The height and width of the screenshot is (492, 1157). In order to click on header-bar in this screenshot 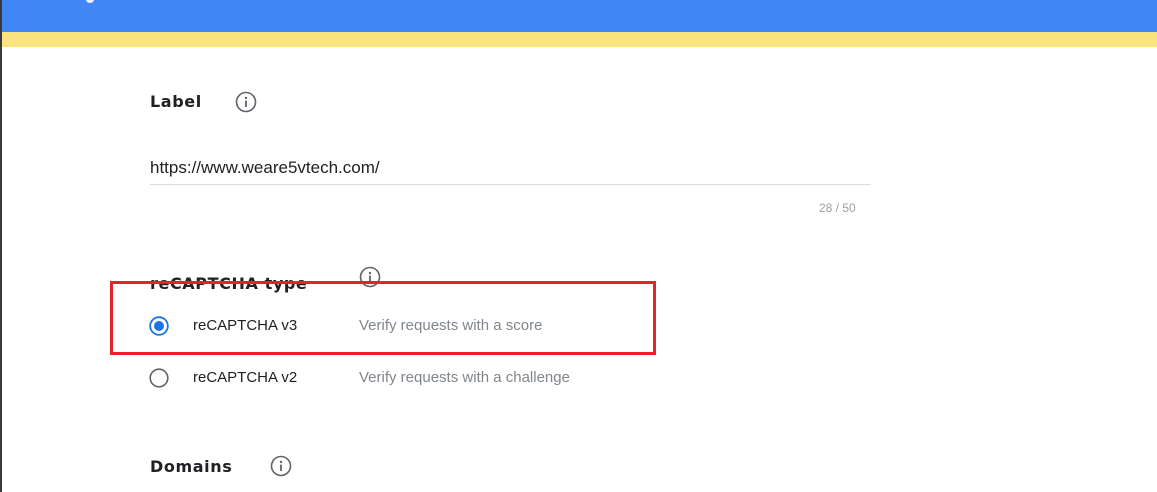, I will do `click(579, 16)`.